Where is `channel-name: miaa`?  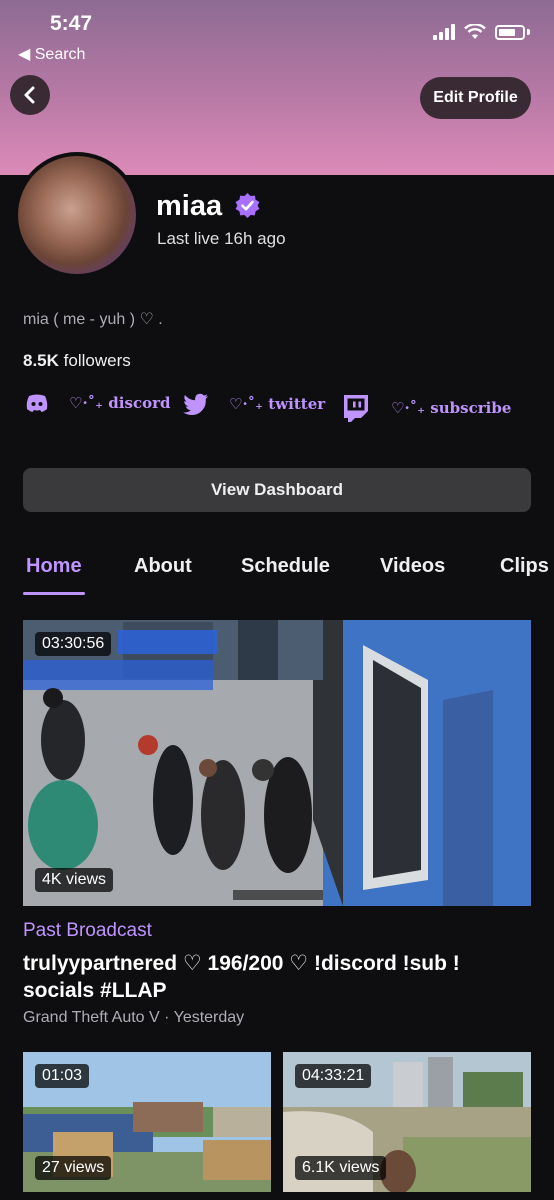
channel-name: miaa is located at coordinates (189, 206).